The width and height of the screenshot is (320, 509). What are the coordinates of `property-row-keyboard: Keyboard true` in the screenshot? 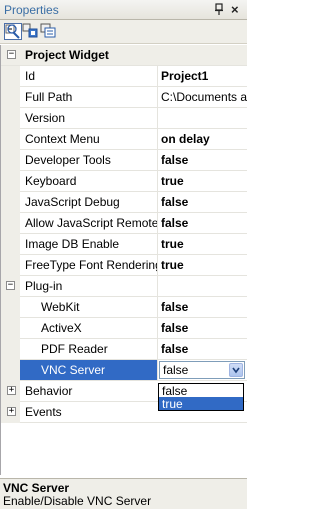 It's located at (124, 181).